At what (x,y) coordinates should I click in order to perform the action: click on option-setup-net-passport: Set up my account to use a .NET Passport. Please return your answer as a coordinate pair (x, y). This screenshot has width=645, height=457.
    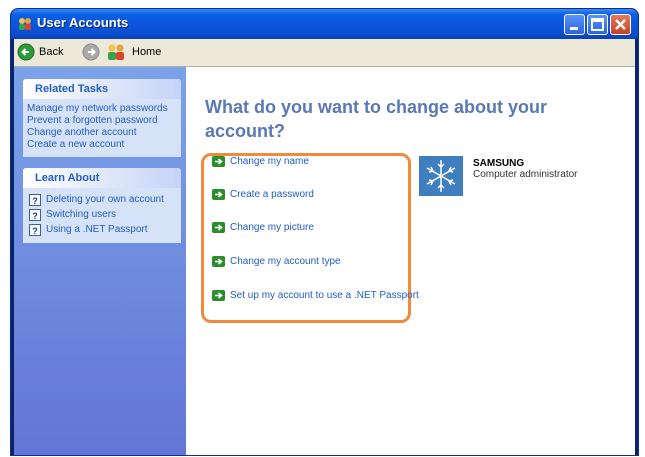
    Looking at the image, I should click on (315, 295).